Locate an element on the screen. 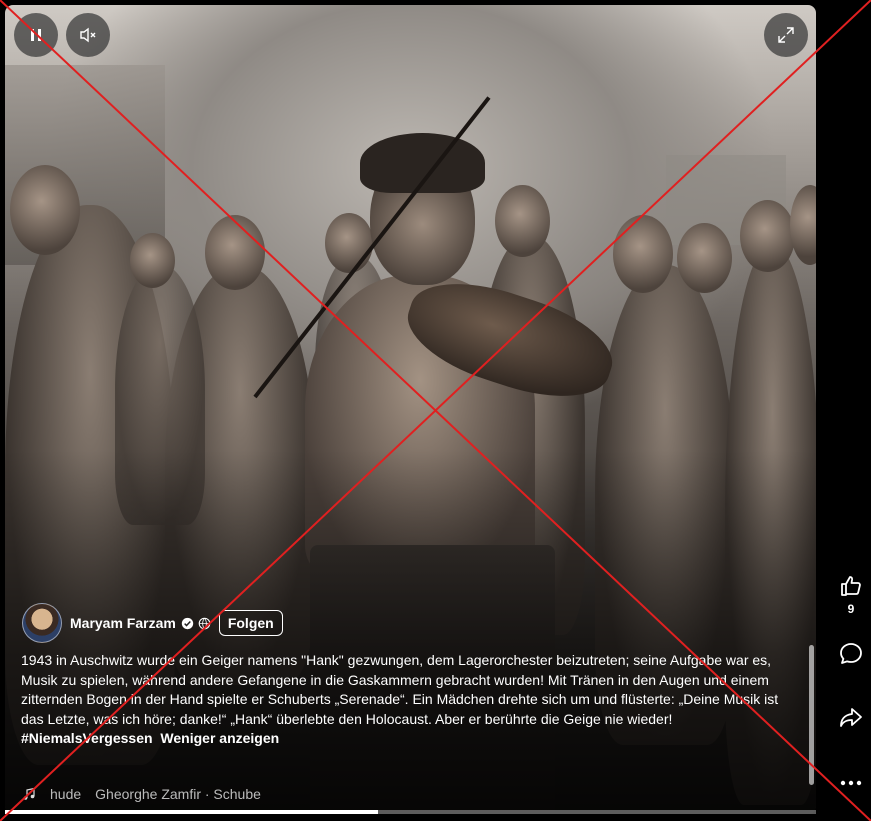 The image size is (871, 821). comment-bubble-icon is located at coordinates (851, 653).